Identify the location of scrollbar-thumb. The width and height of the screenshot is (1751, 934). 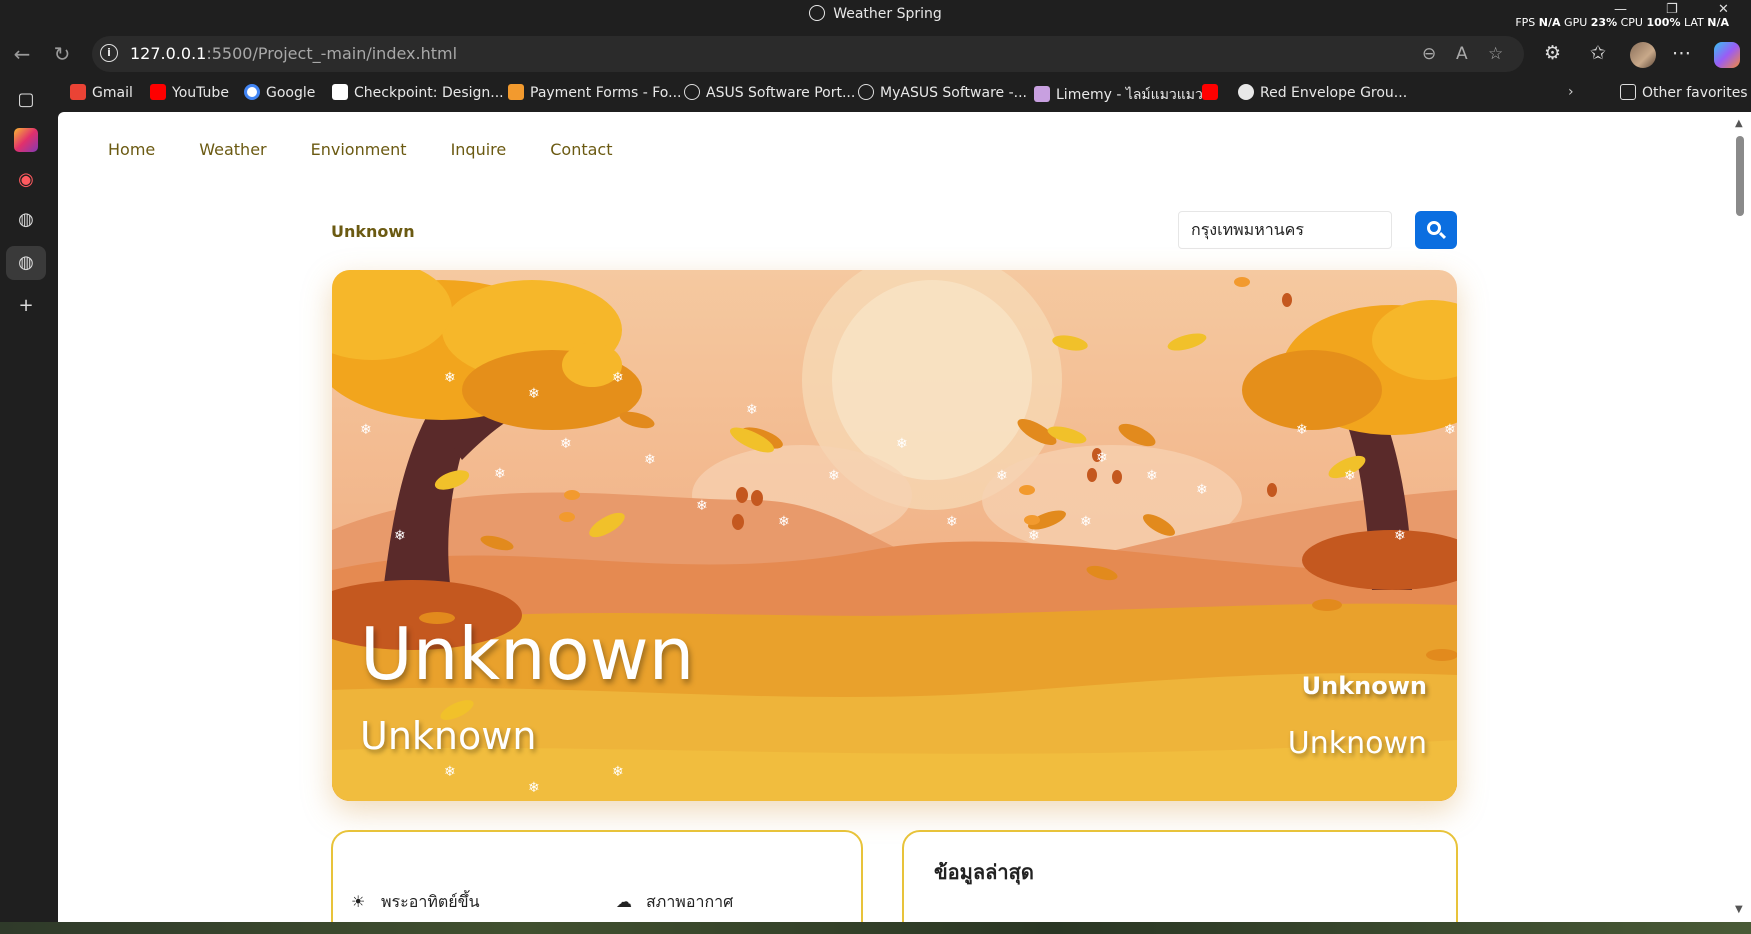
(1740, 176).